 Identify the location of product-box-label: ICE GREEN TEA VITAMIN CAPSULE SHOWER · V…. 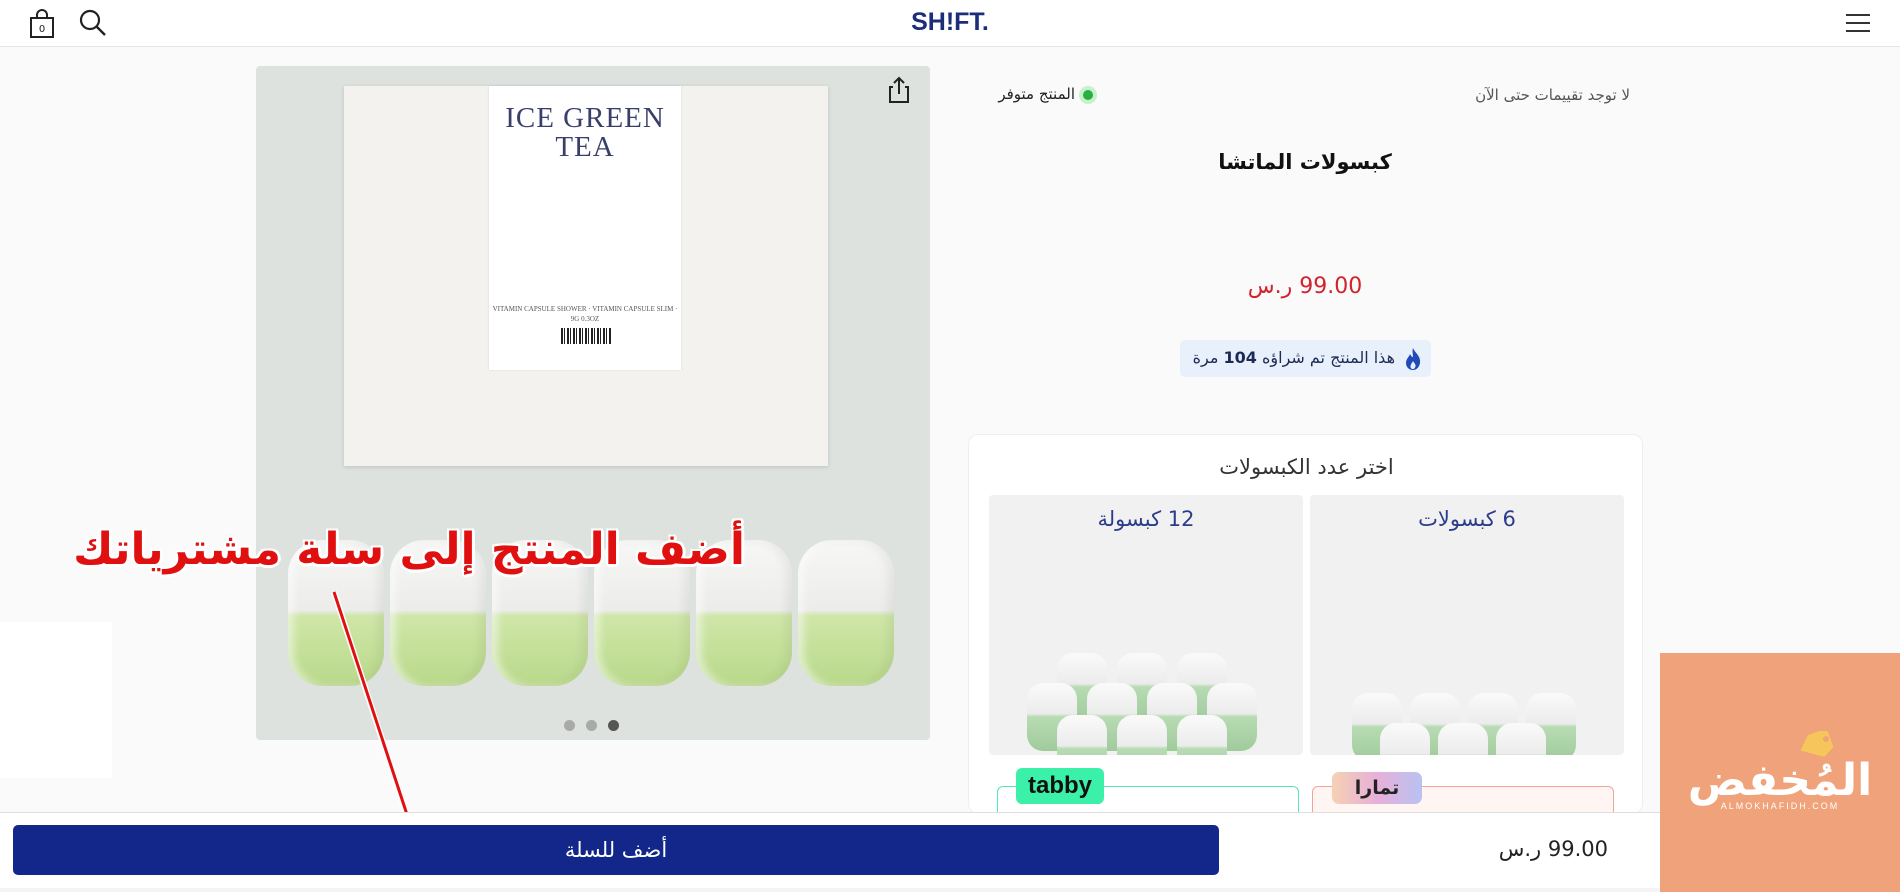
(585, 228).